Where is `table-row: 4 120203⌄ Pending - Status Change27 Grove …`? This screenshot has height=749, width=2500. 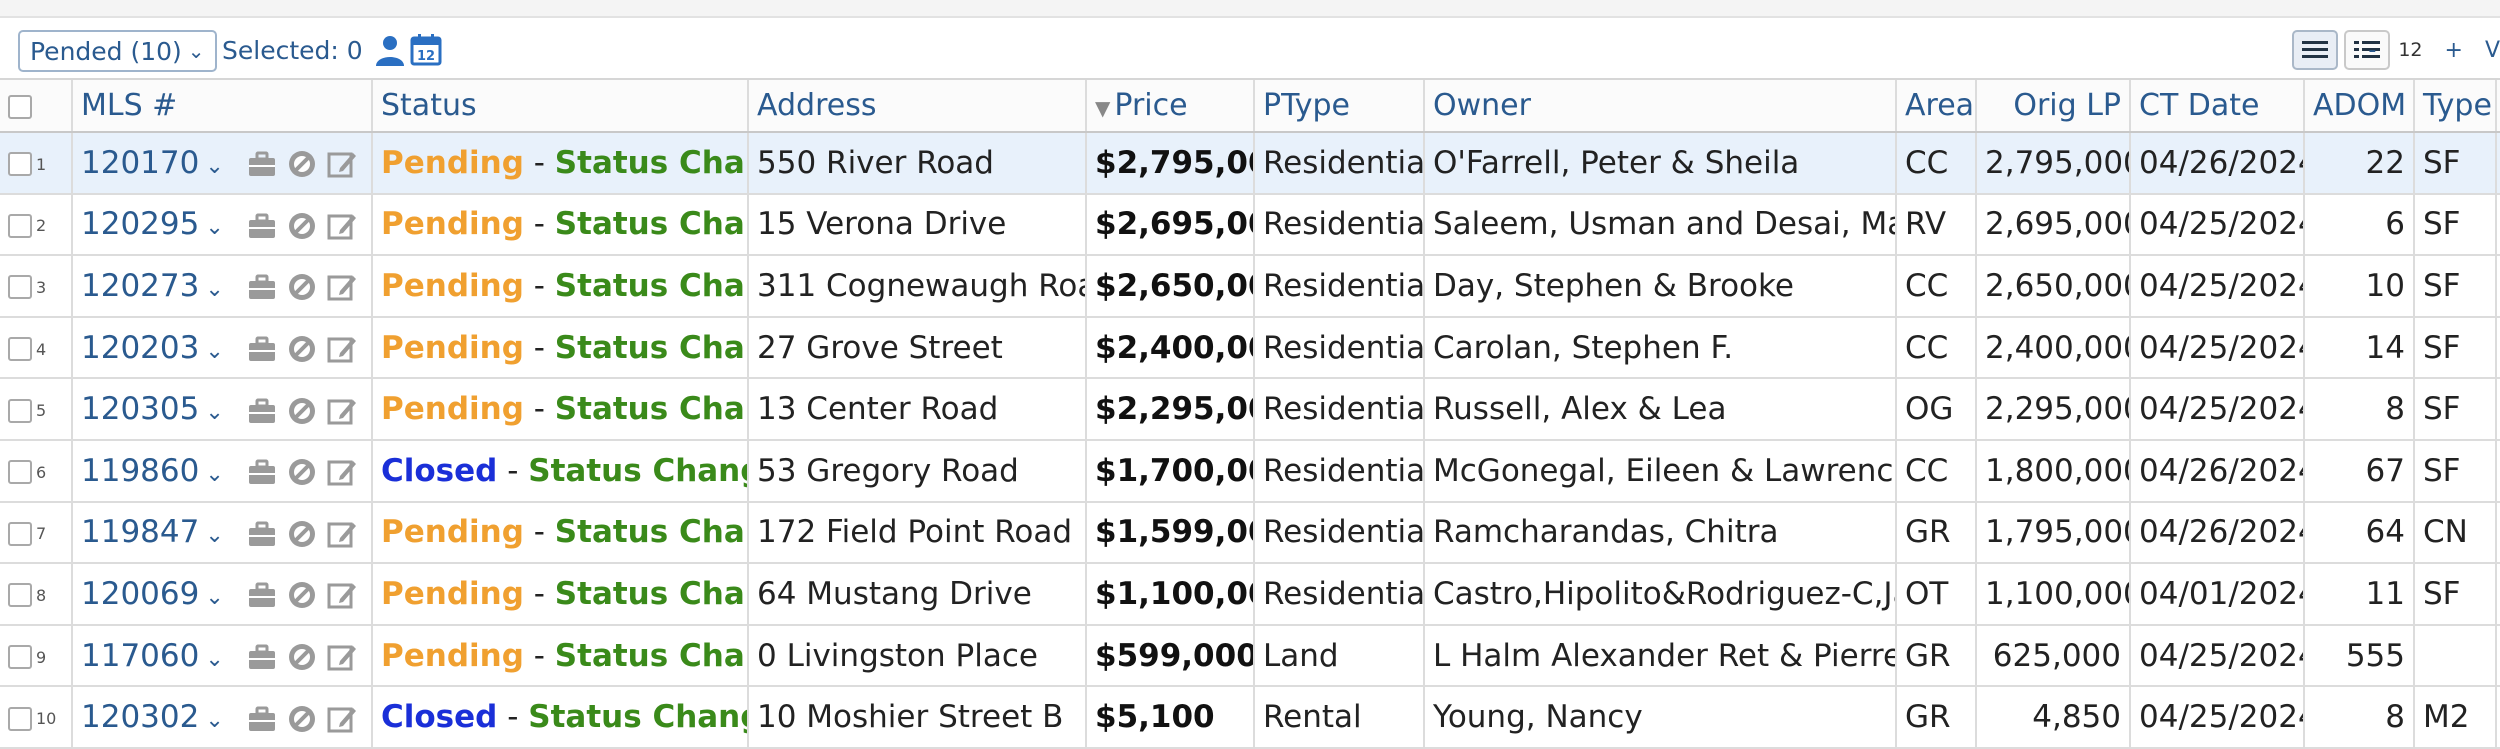 table-row: 4 120203⌄ Pending - Status Change27 Grove … is located at coordinates (1250, 348).